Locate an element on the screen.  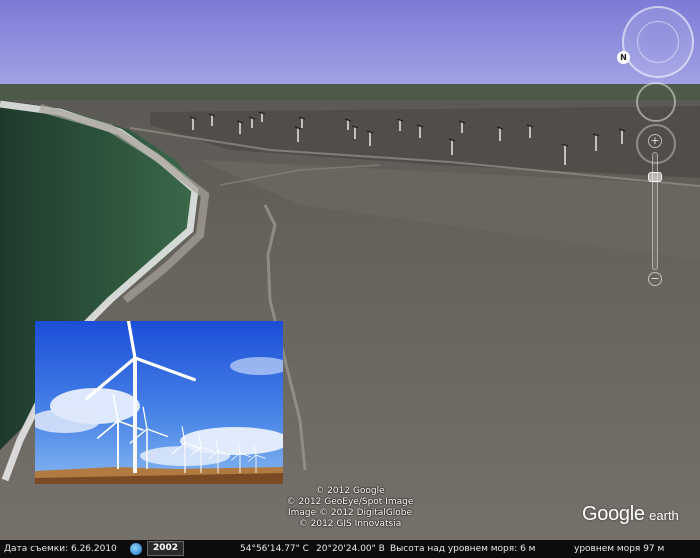
eye-altitude-readout: уровнем моря 97 м is located at coordinates (619, 549).